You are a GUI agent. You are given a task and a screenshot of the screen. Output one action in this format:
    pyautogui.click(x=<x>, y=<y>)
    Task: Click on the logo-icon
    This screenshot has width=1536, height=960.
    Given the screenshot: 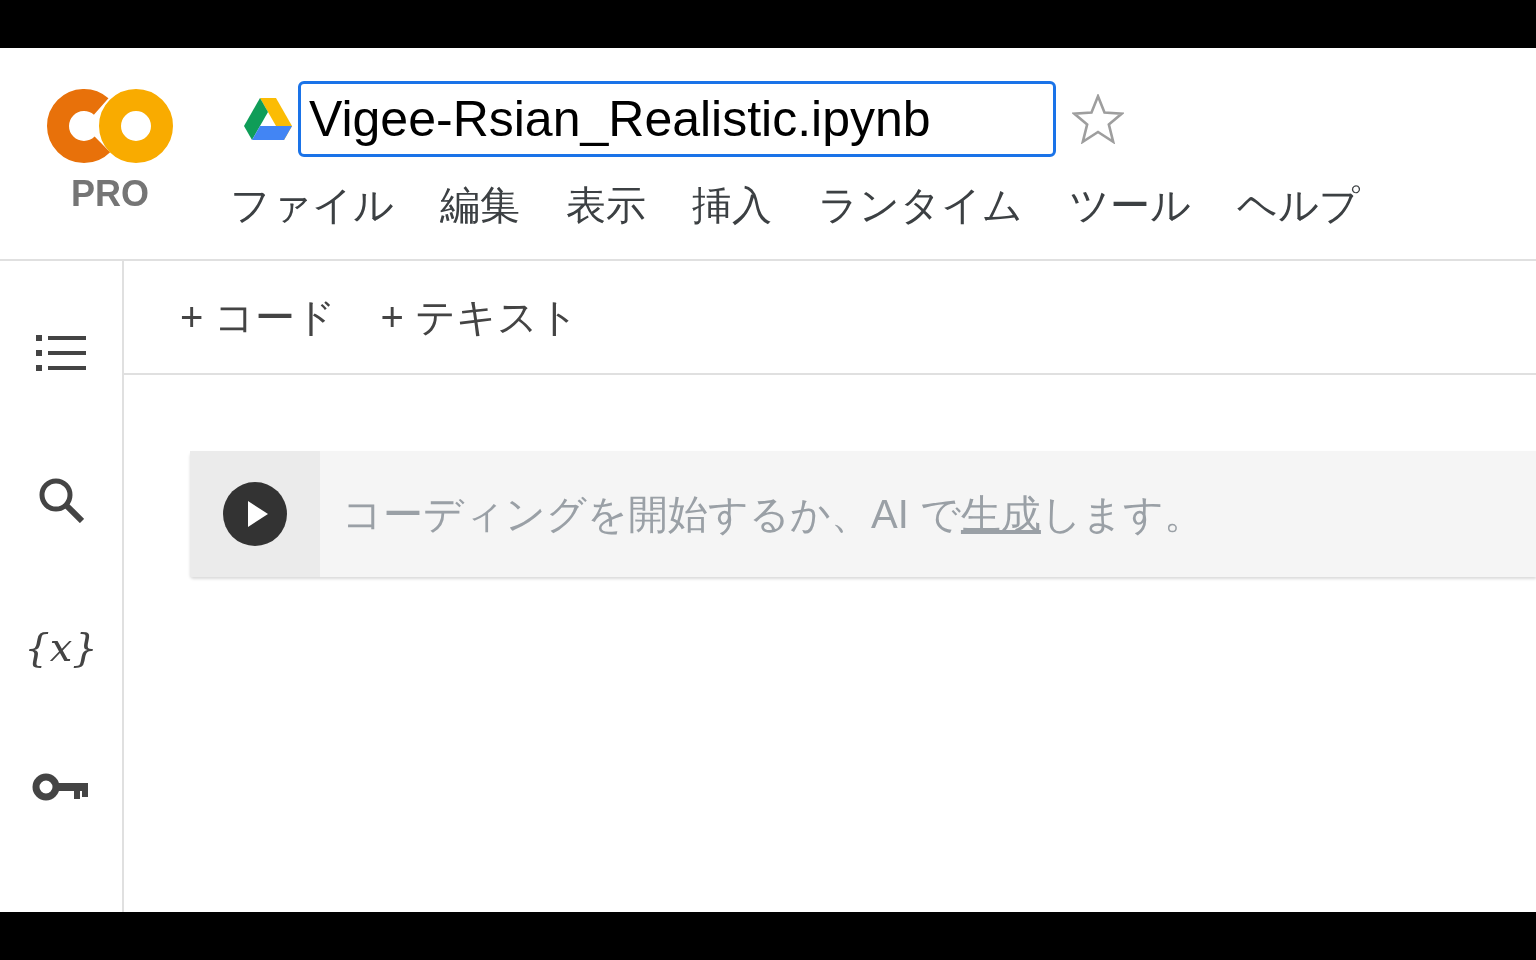 What is the action you would take?
    pyautogui.click(x=110, y=126)
    